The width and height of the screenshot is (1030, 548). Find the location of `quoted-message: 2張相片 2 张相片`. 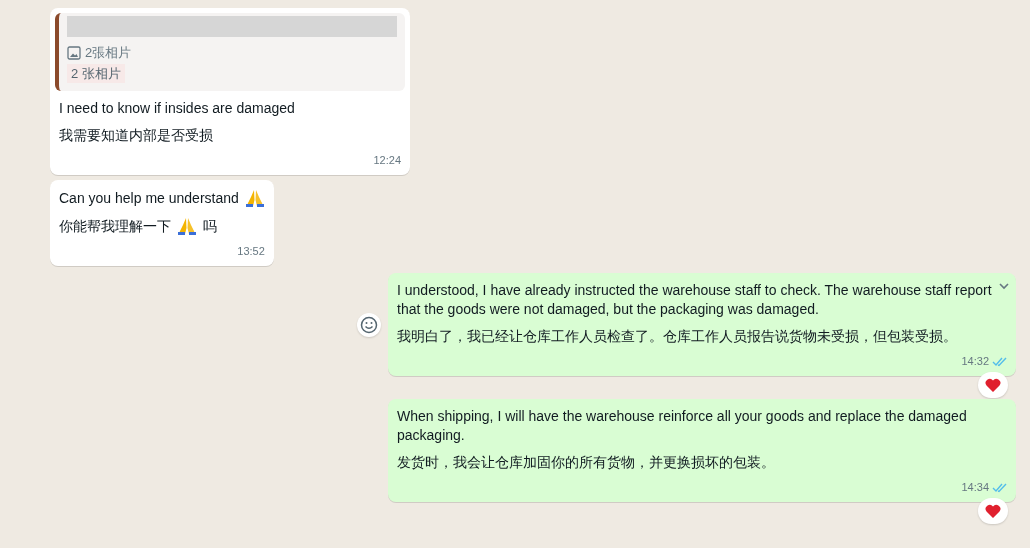

quoted-message: 2張相片 2 张相片 is located at coordinates (230, 52).